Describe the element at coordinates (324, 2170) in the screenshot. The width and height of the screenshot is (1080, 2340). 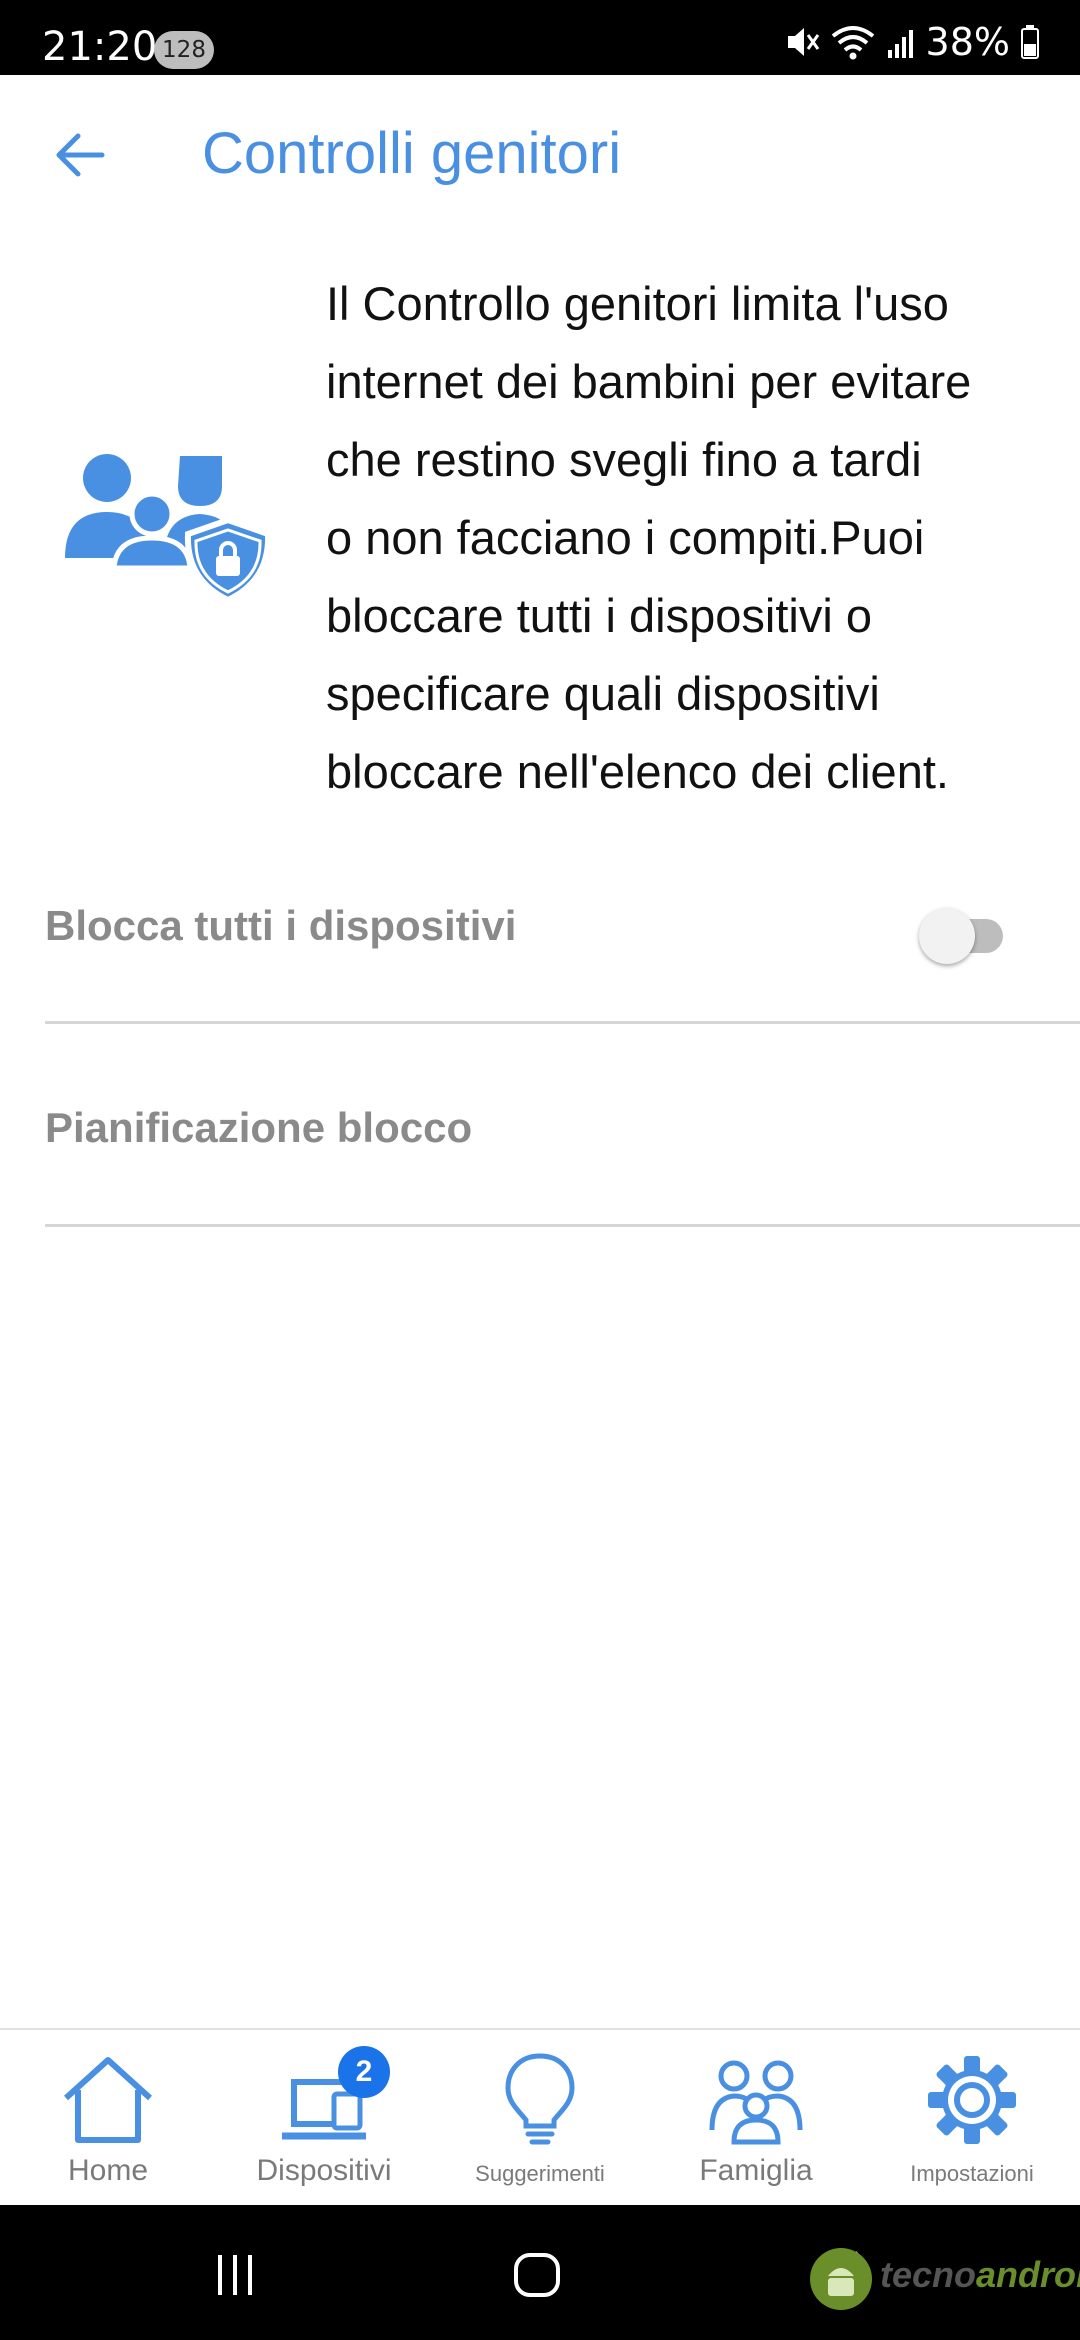
I see `nav-label-devices: Dispositivi` at that location.